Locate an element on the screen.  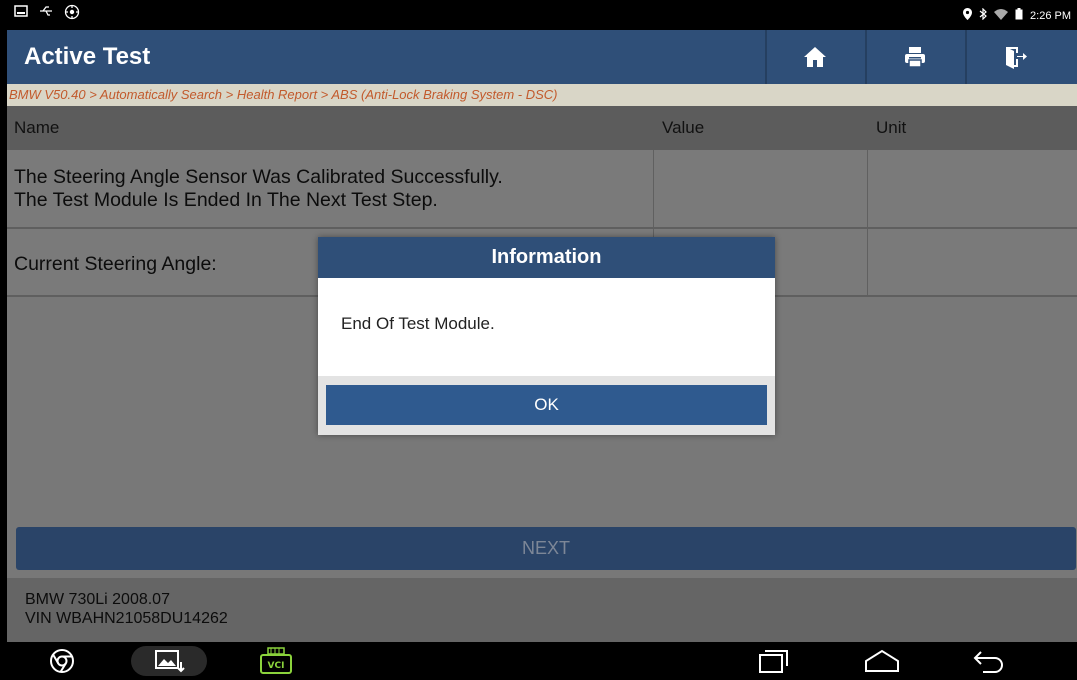
back-icon is located at coordinates (988, 662).